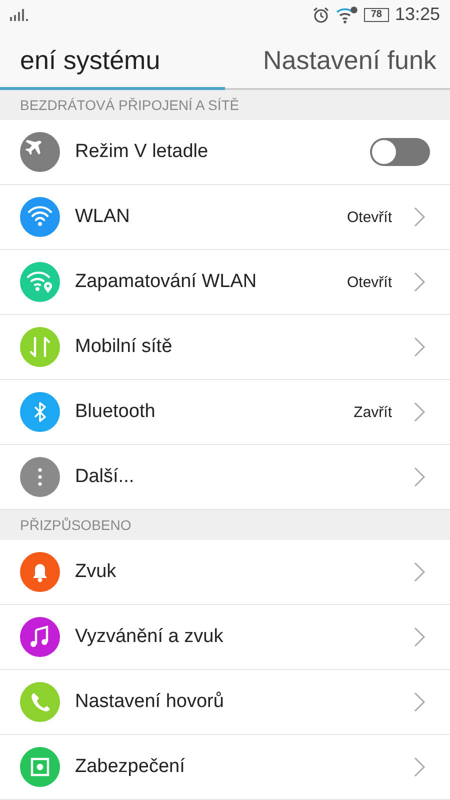 The width and height of the screenshot is (450, 800). Describe the element at coordinates (337, 59) in the screenshot. I see `tab: Nastavení funk` at that location.